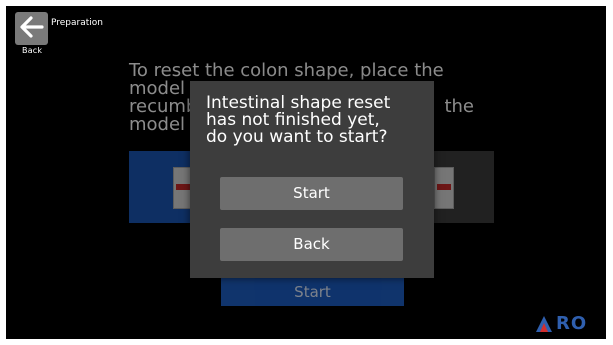 This screenshot has height=345, width=613. Describe the element at coordinates (544, 324) in the screenshot. I see `logo-mark-icon` at that location.